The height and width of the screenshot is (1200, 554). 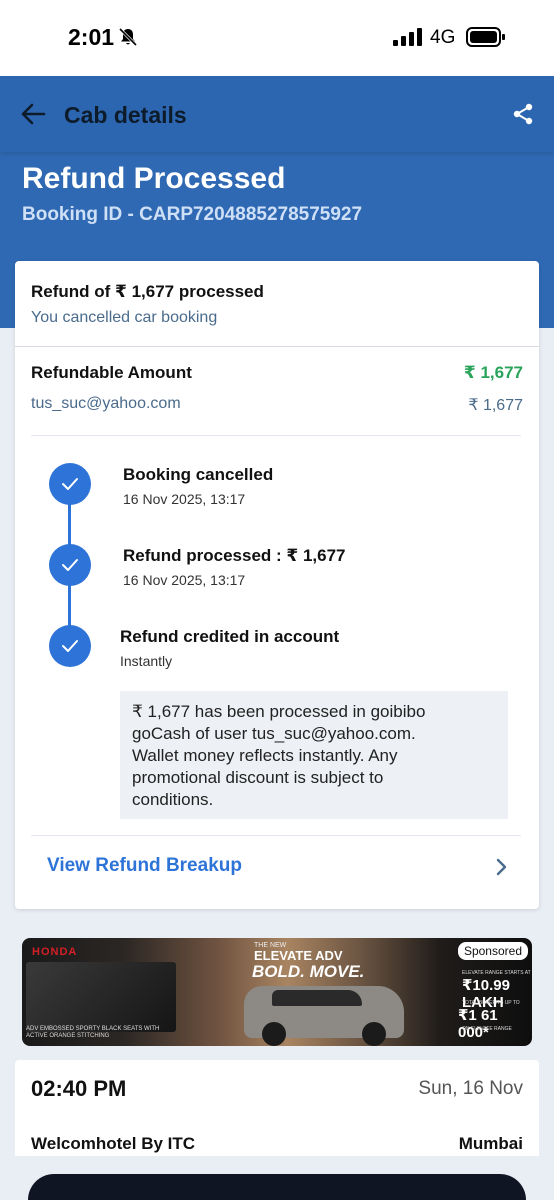 I want to click on info-line: goCash of user tus_suc@yahoo.com., so click(x=274, y=733).